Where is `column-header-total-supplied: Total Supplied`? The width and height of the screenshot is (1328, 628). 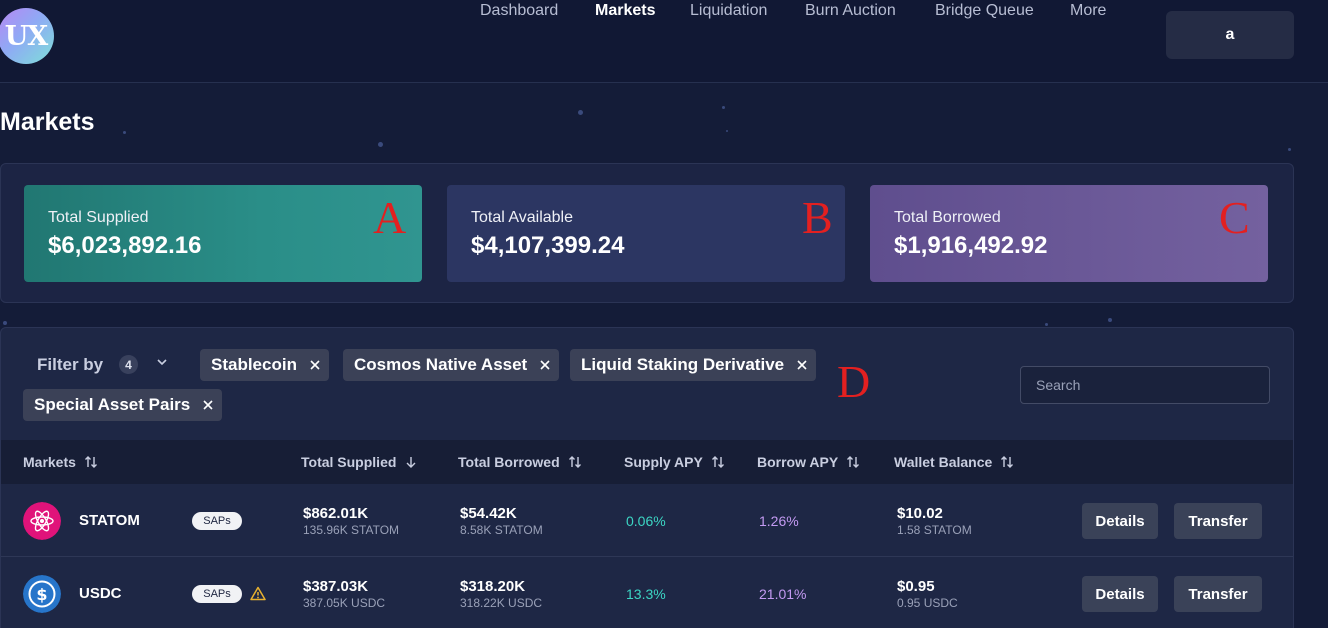
column-header-total-supplied: Total Supplied is located at coordinates (359, 462).